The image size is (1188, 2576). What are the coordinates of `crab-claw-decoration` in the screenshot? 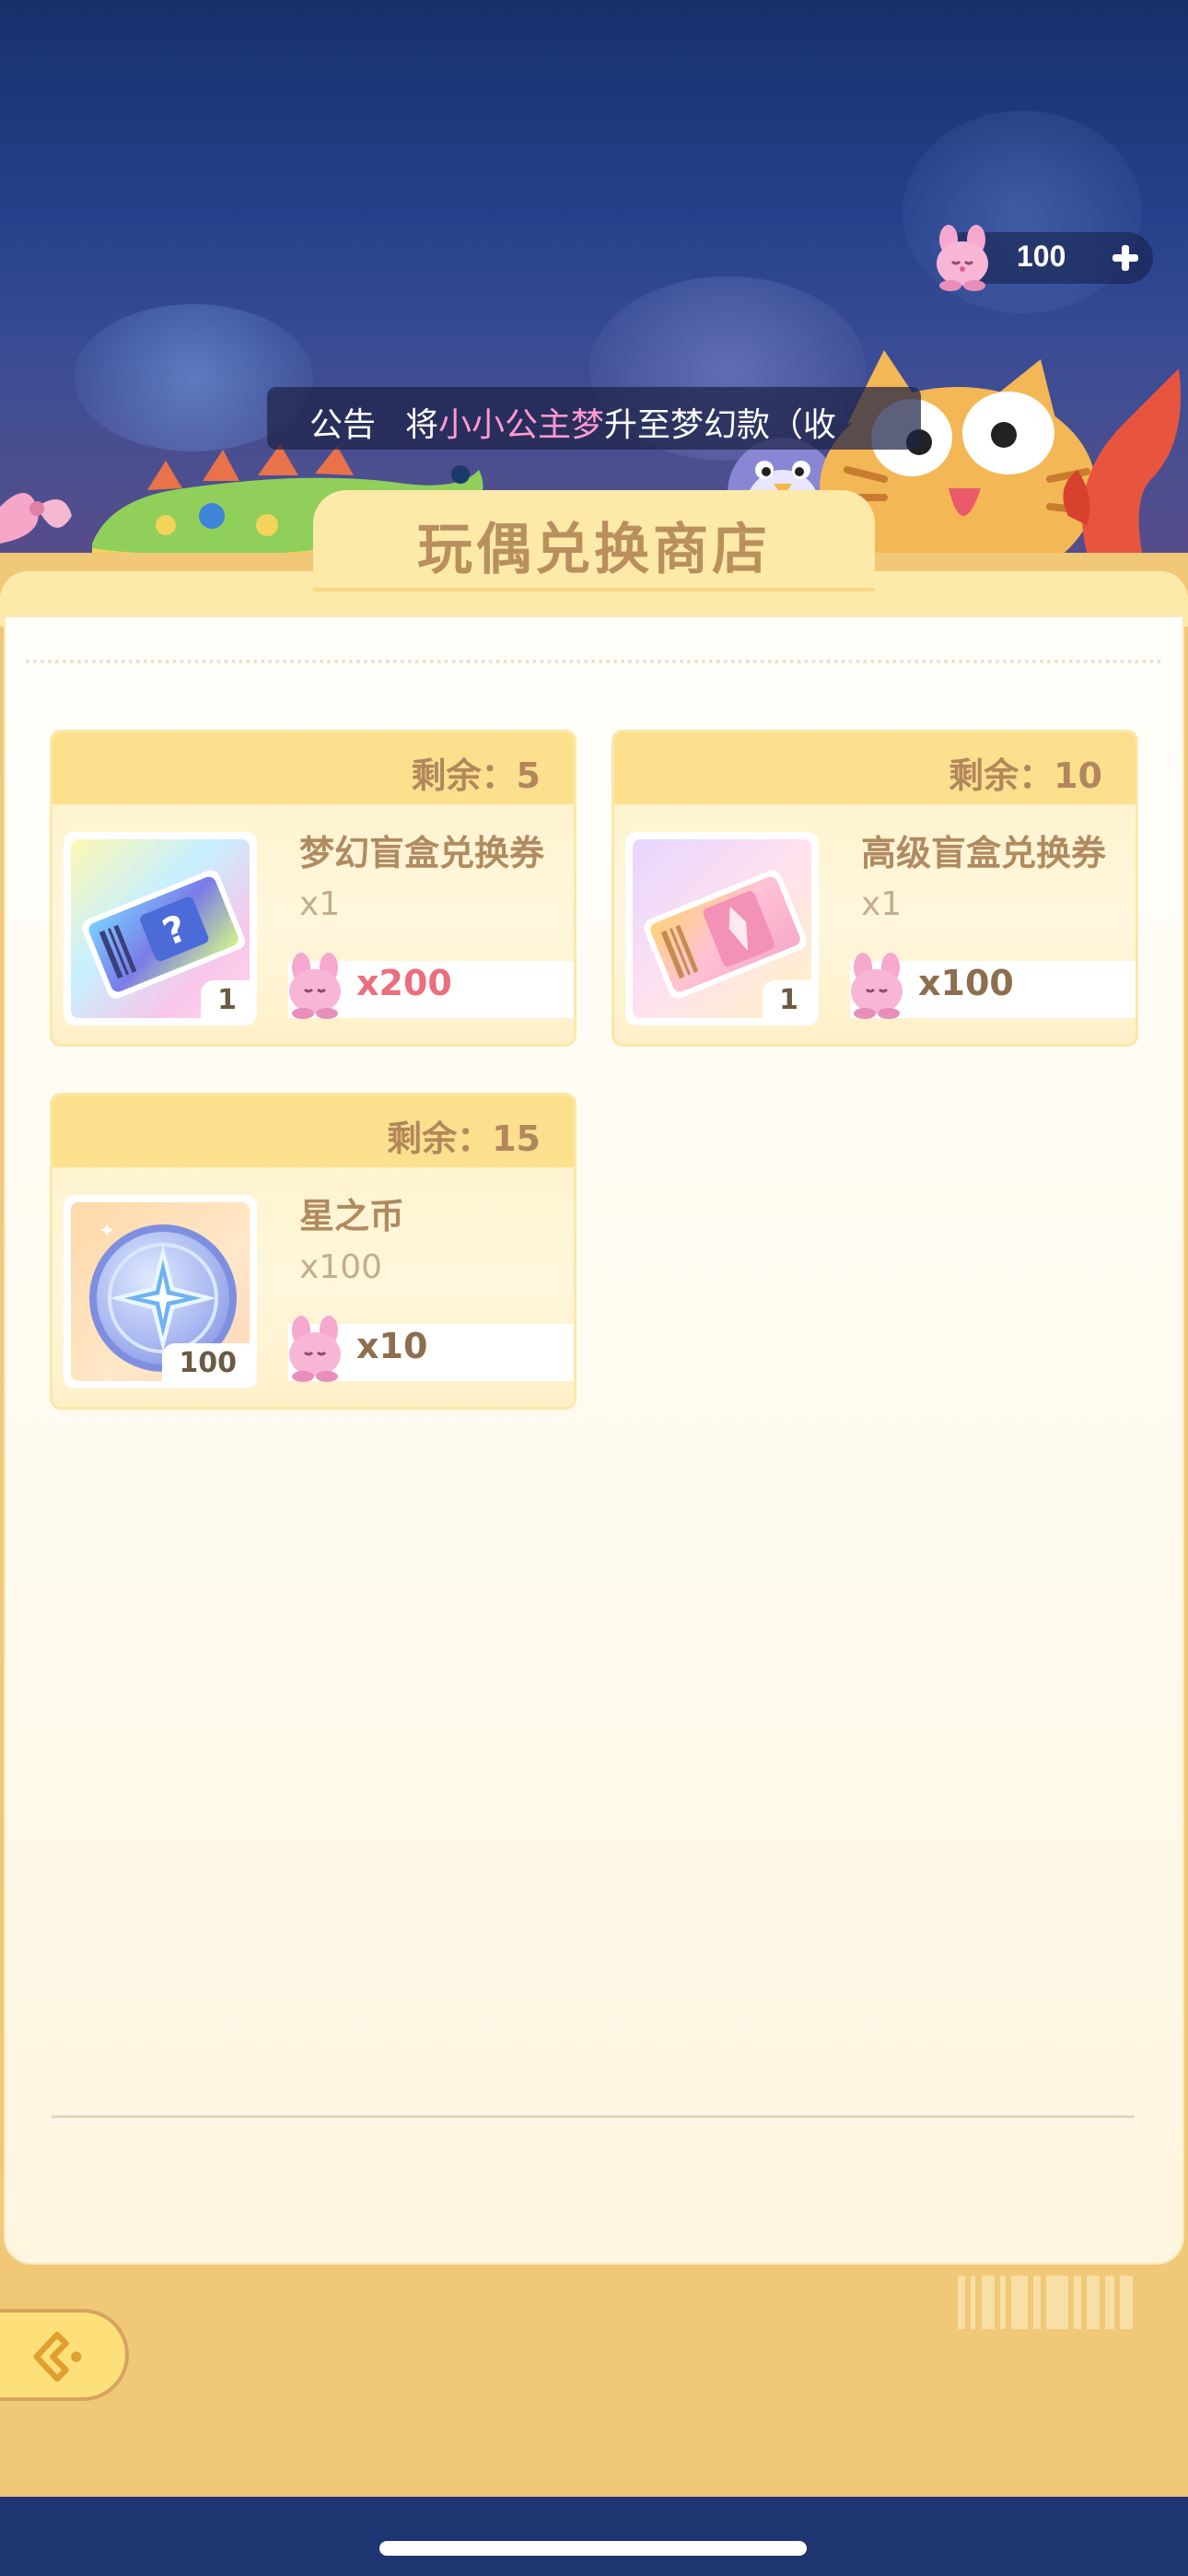 It's located at (1122, 461).